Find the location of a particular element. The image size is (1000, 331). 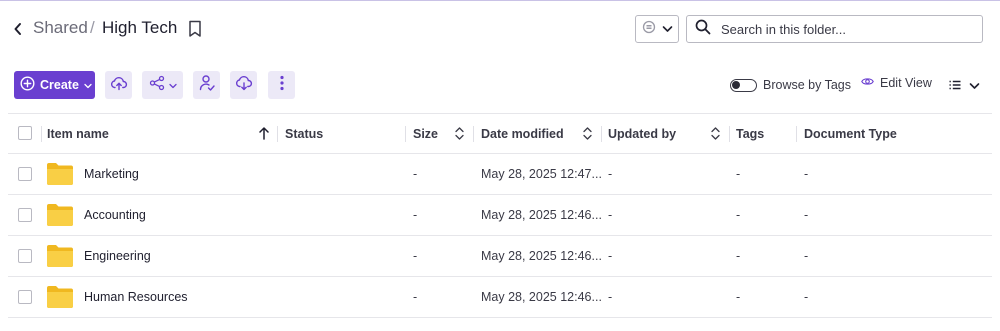

top-border is located at coordinates (500, 0).